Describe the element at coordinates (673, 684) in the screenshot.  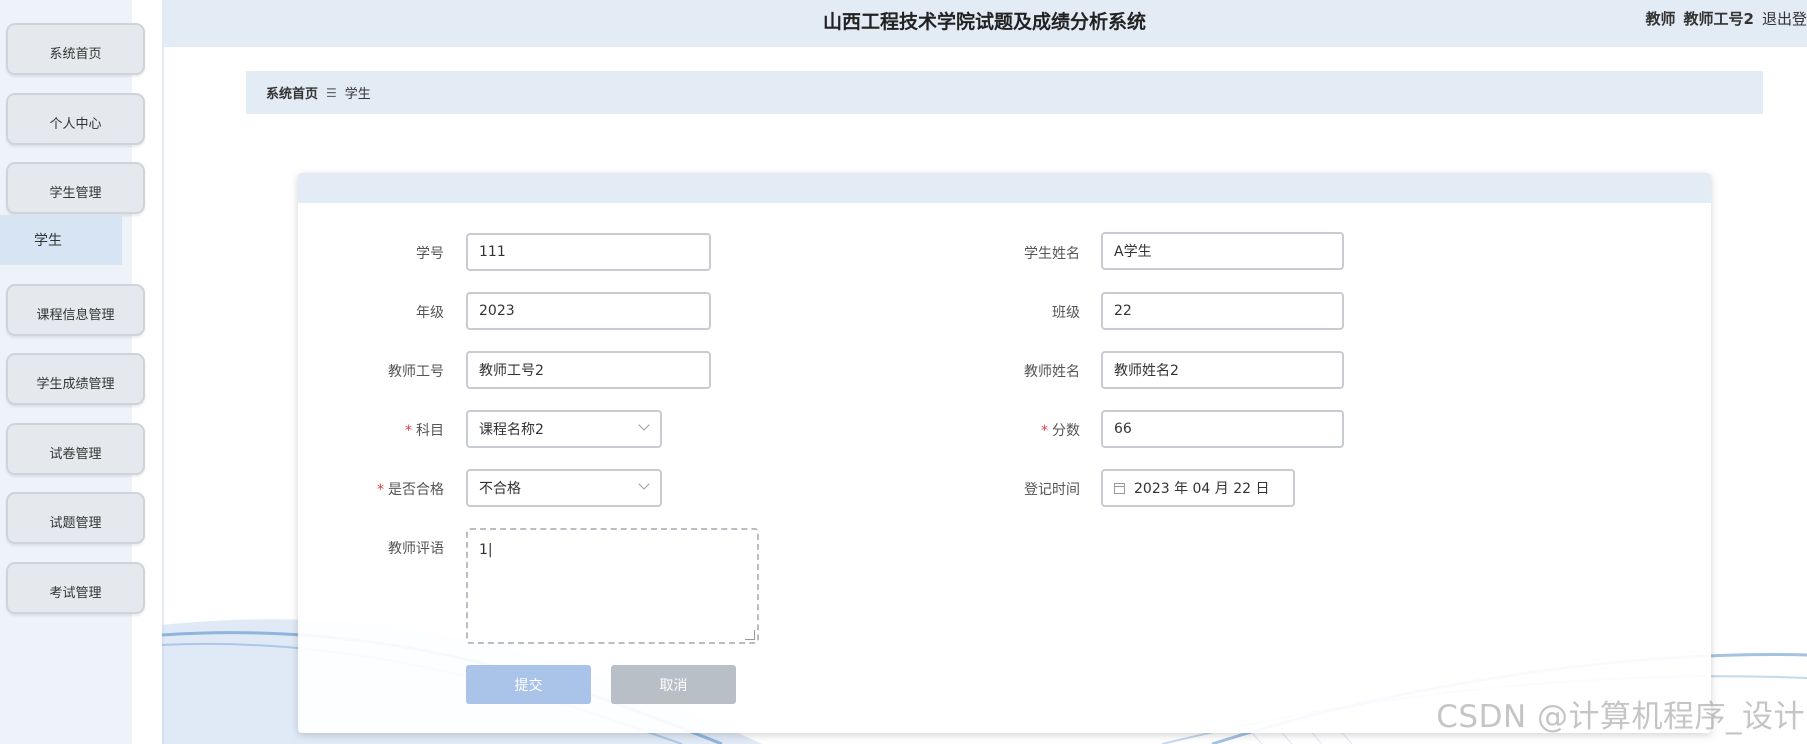
I see `cancel-button: 取消` at that location.